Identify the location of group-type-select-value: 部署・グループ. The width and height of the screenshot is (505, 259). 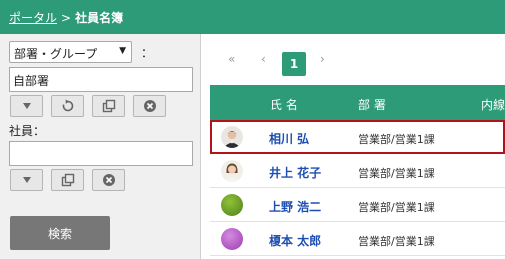
(56, 54).